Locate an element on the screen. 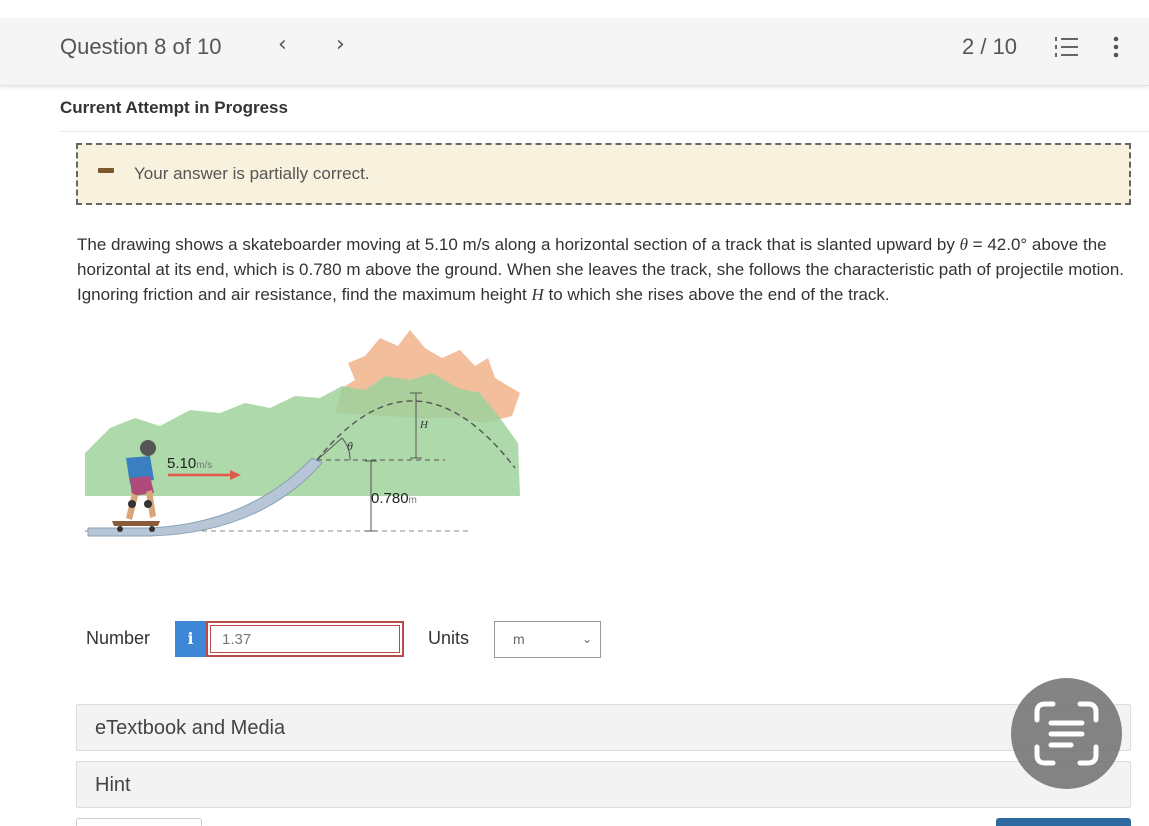 Image resolution: width=1149 pixels, height=826 pixels. number-label: Number is located at coordinates (118, 638).